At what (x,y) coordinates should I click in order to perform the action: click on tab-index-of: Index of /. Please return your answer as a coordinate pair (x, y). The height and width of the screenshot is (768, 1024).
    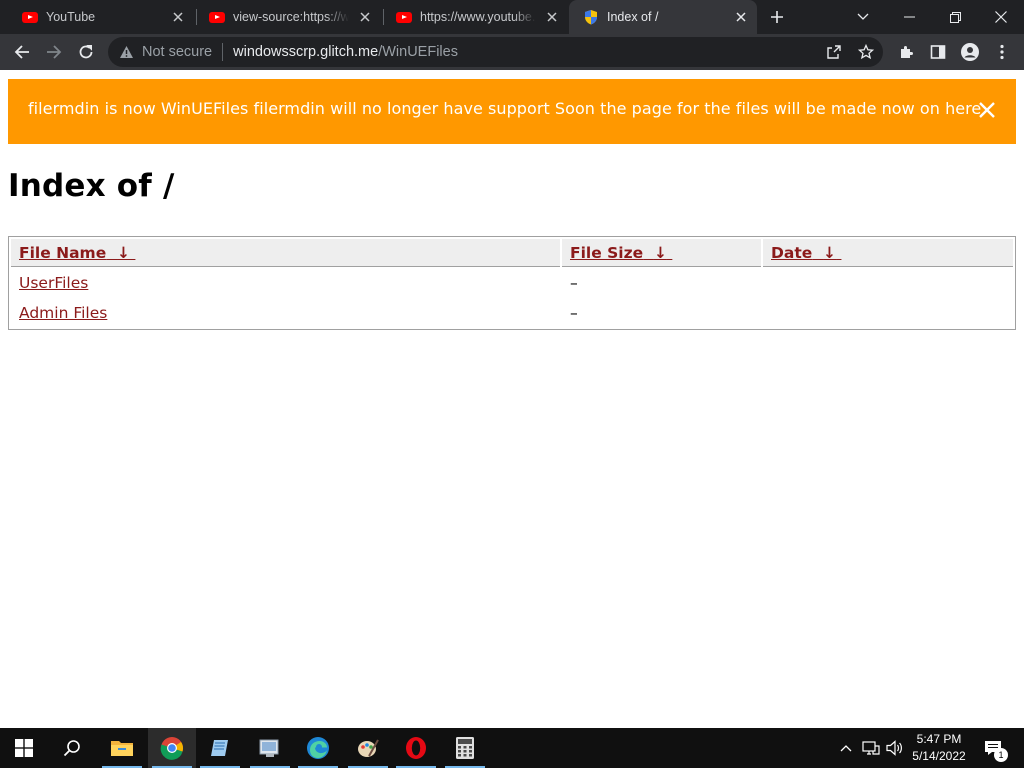
    Looking at the image, I should click on (663, 17).